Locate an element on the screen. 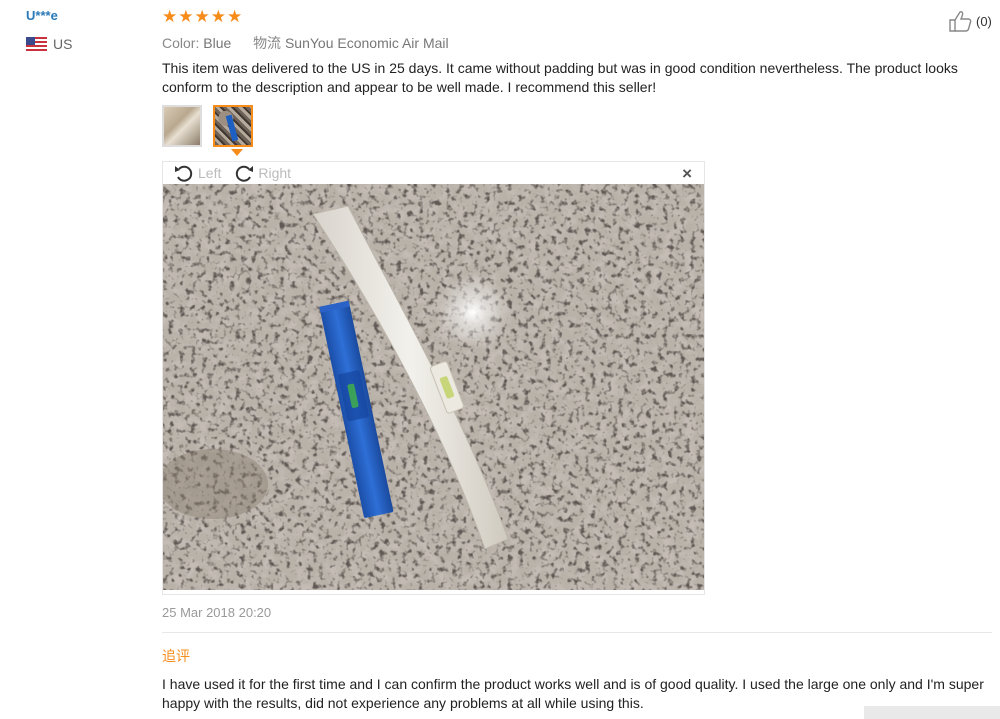  rotate-right-icon is located at coordinates (245, 173).